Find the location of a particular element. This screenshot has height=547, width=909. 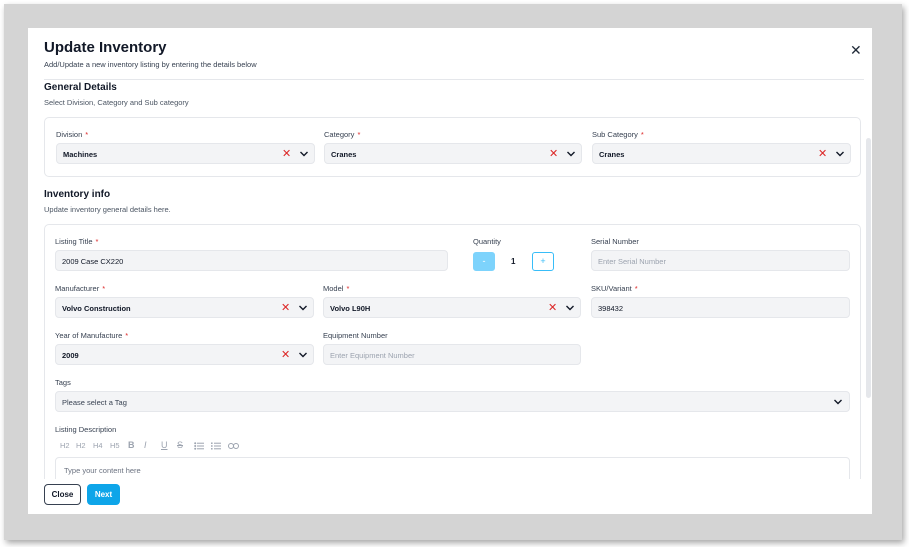

underline-button: U is located at coordinates (164, 445).